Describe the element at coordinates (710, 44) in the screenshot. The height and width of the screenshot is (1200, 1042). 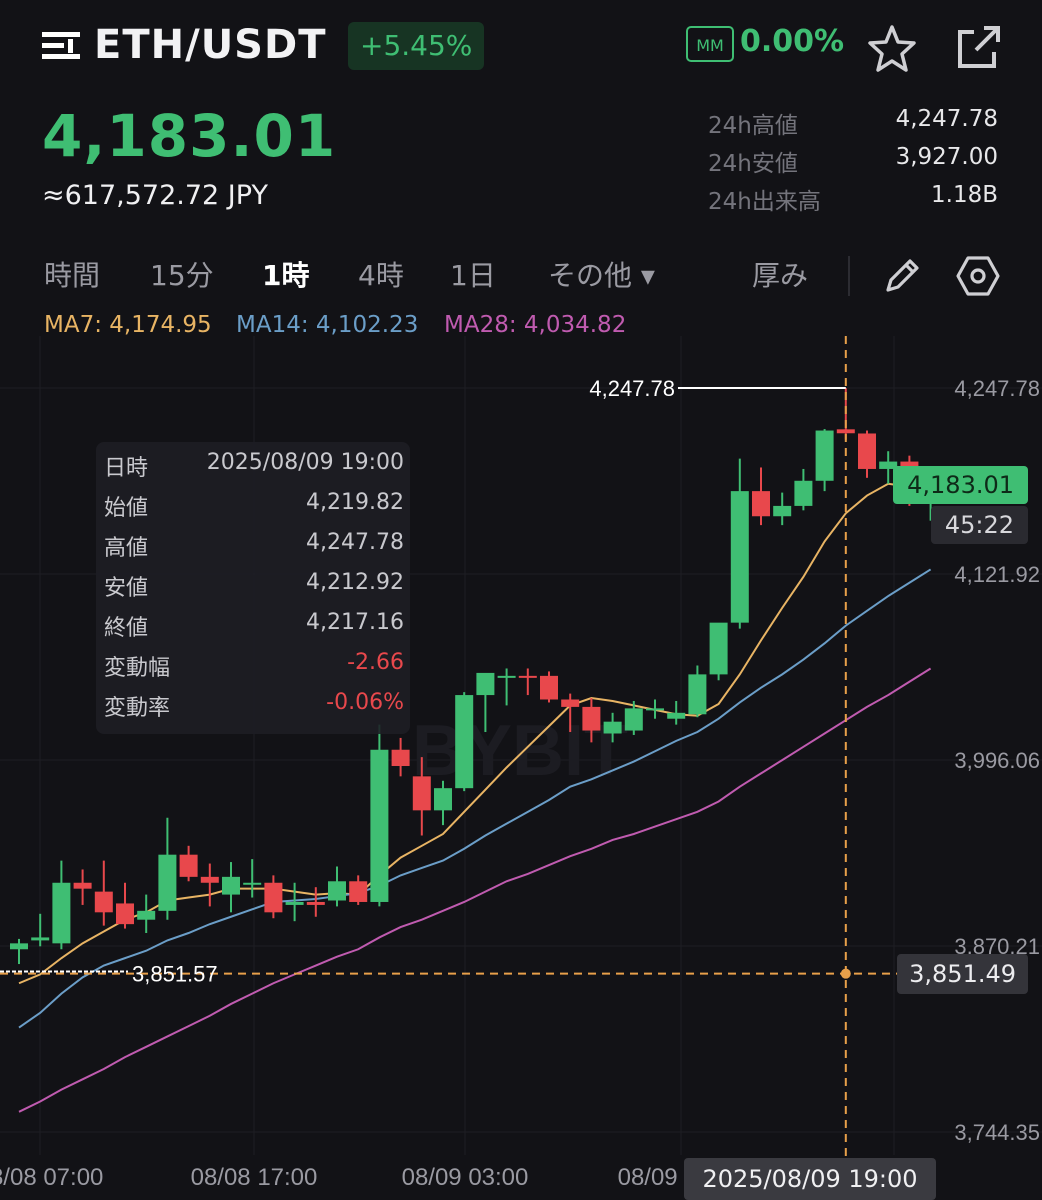
I see `mm-badge: MM` at that location.